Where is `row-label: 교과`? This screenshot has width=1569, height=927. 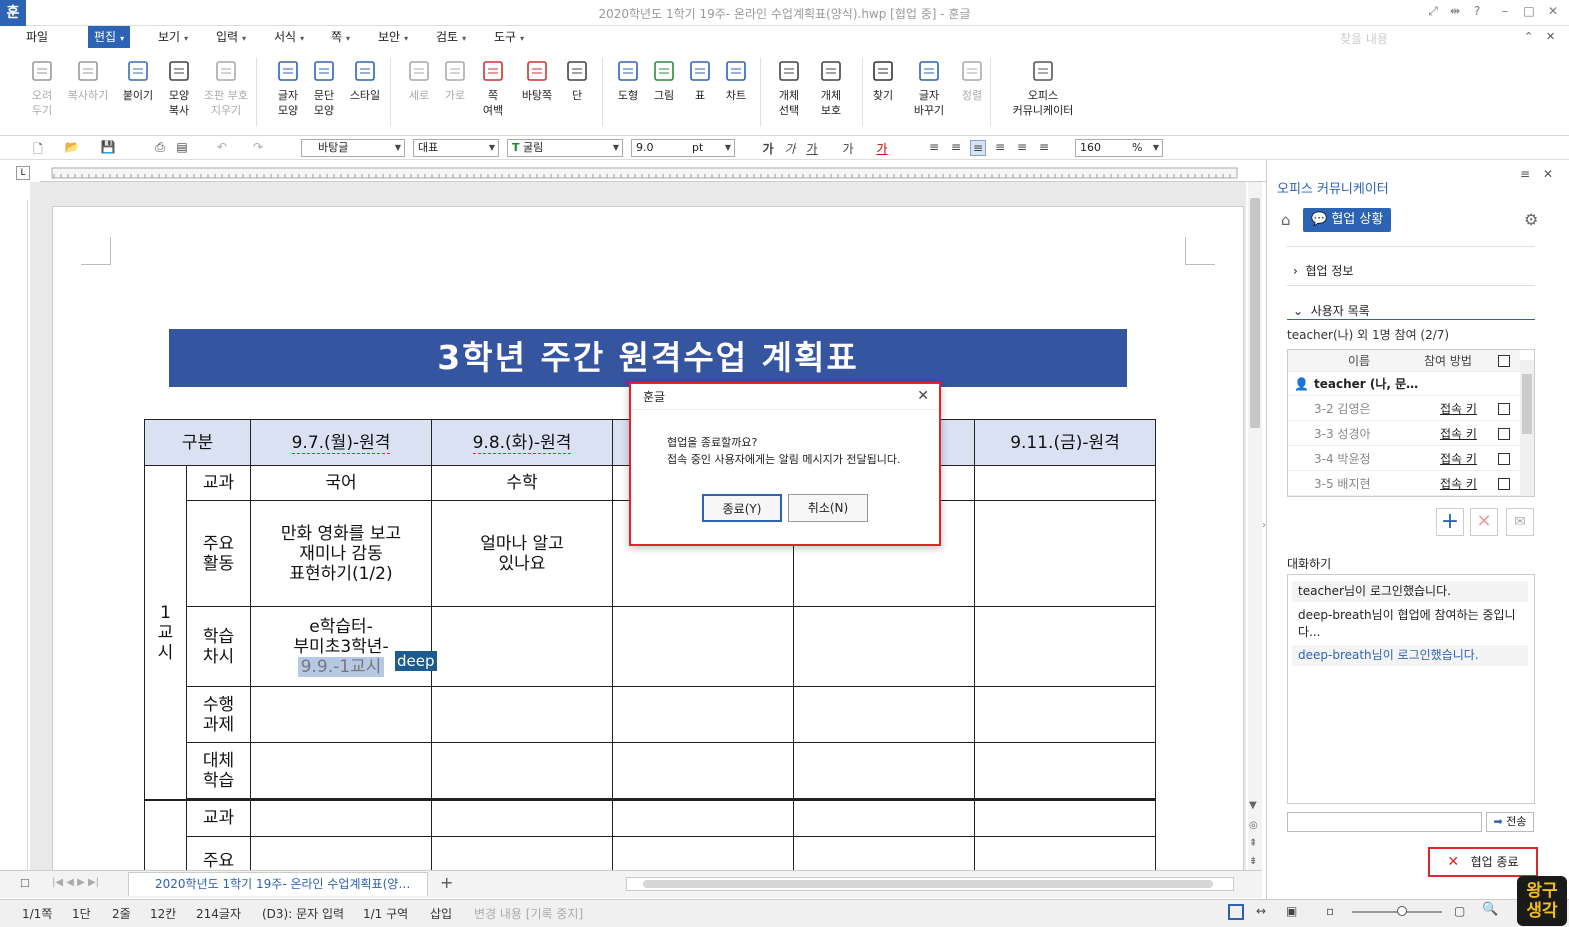
row-label: 교과 is located at coordinates (218, 818).